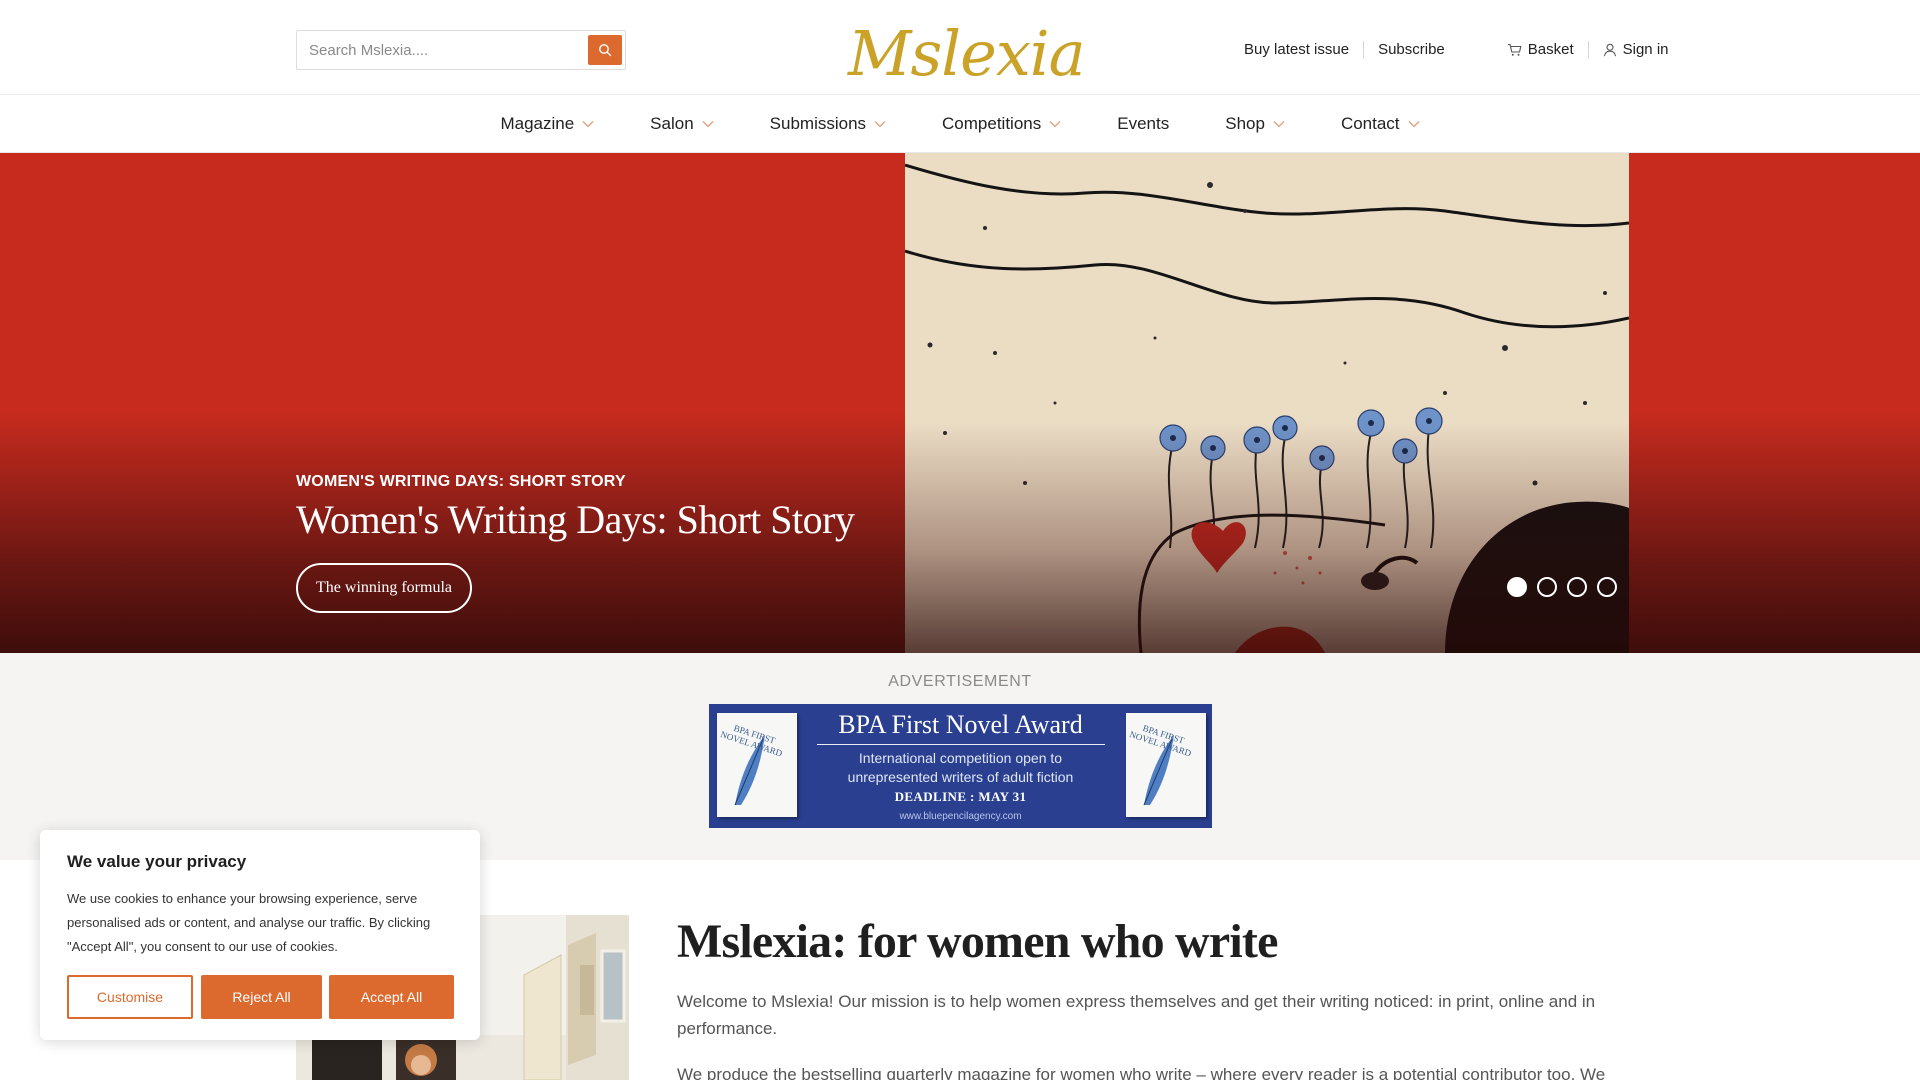  I want to click on nav-item-events: Events, so click(1143, 124).